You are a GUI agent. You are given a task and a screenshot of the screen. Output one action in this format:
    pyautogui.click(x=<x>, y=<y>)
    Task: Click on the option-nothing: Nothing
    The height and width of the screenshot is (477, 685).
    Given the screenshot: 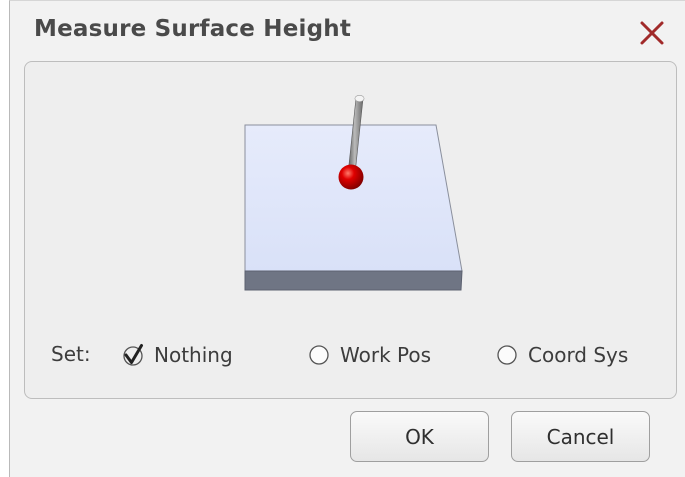 What is the action you would take?
    pyautogui.click(x=177, y=355)
    